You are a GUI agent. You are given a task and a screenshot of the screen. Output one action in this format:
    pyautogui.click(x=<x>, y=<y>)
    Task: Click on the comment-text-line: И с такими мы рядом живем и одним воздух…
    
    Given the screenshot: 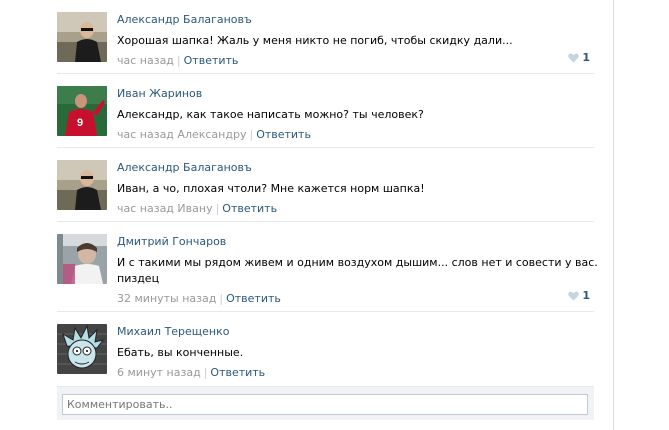 What is the action you would take?
    pyautogui.click(x=357, y=262)
    